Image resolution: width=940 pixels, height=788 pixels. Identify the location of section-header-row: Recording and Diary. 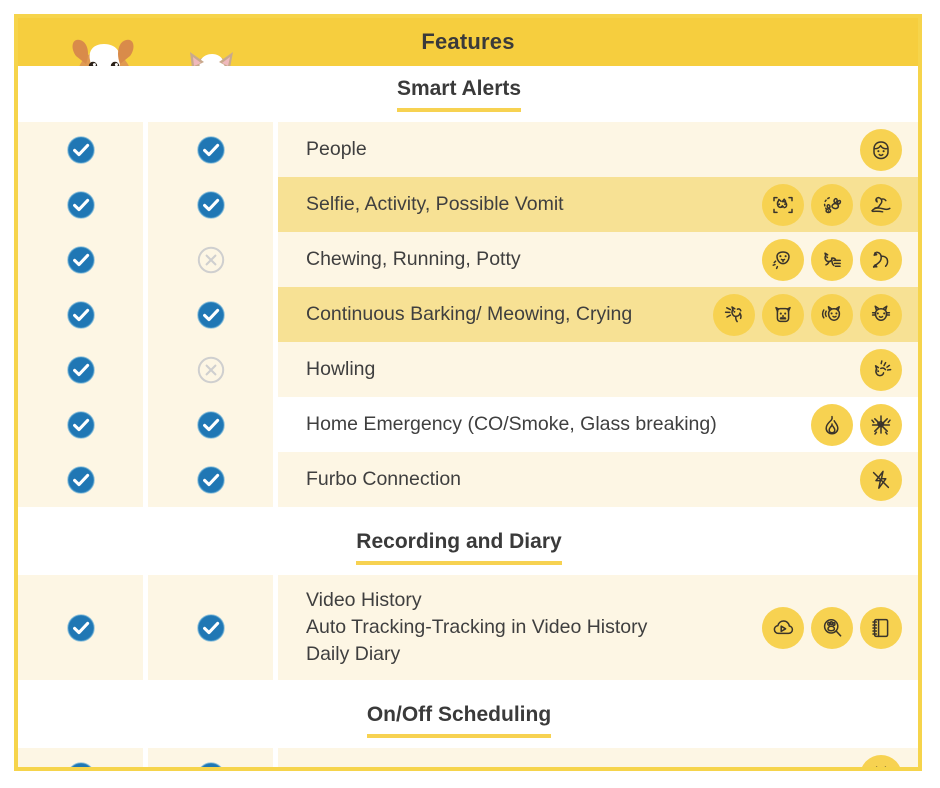
(468, 547).